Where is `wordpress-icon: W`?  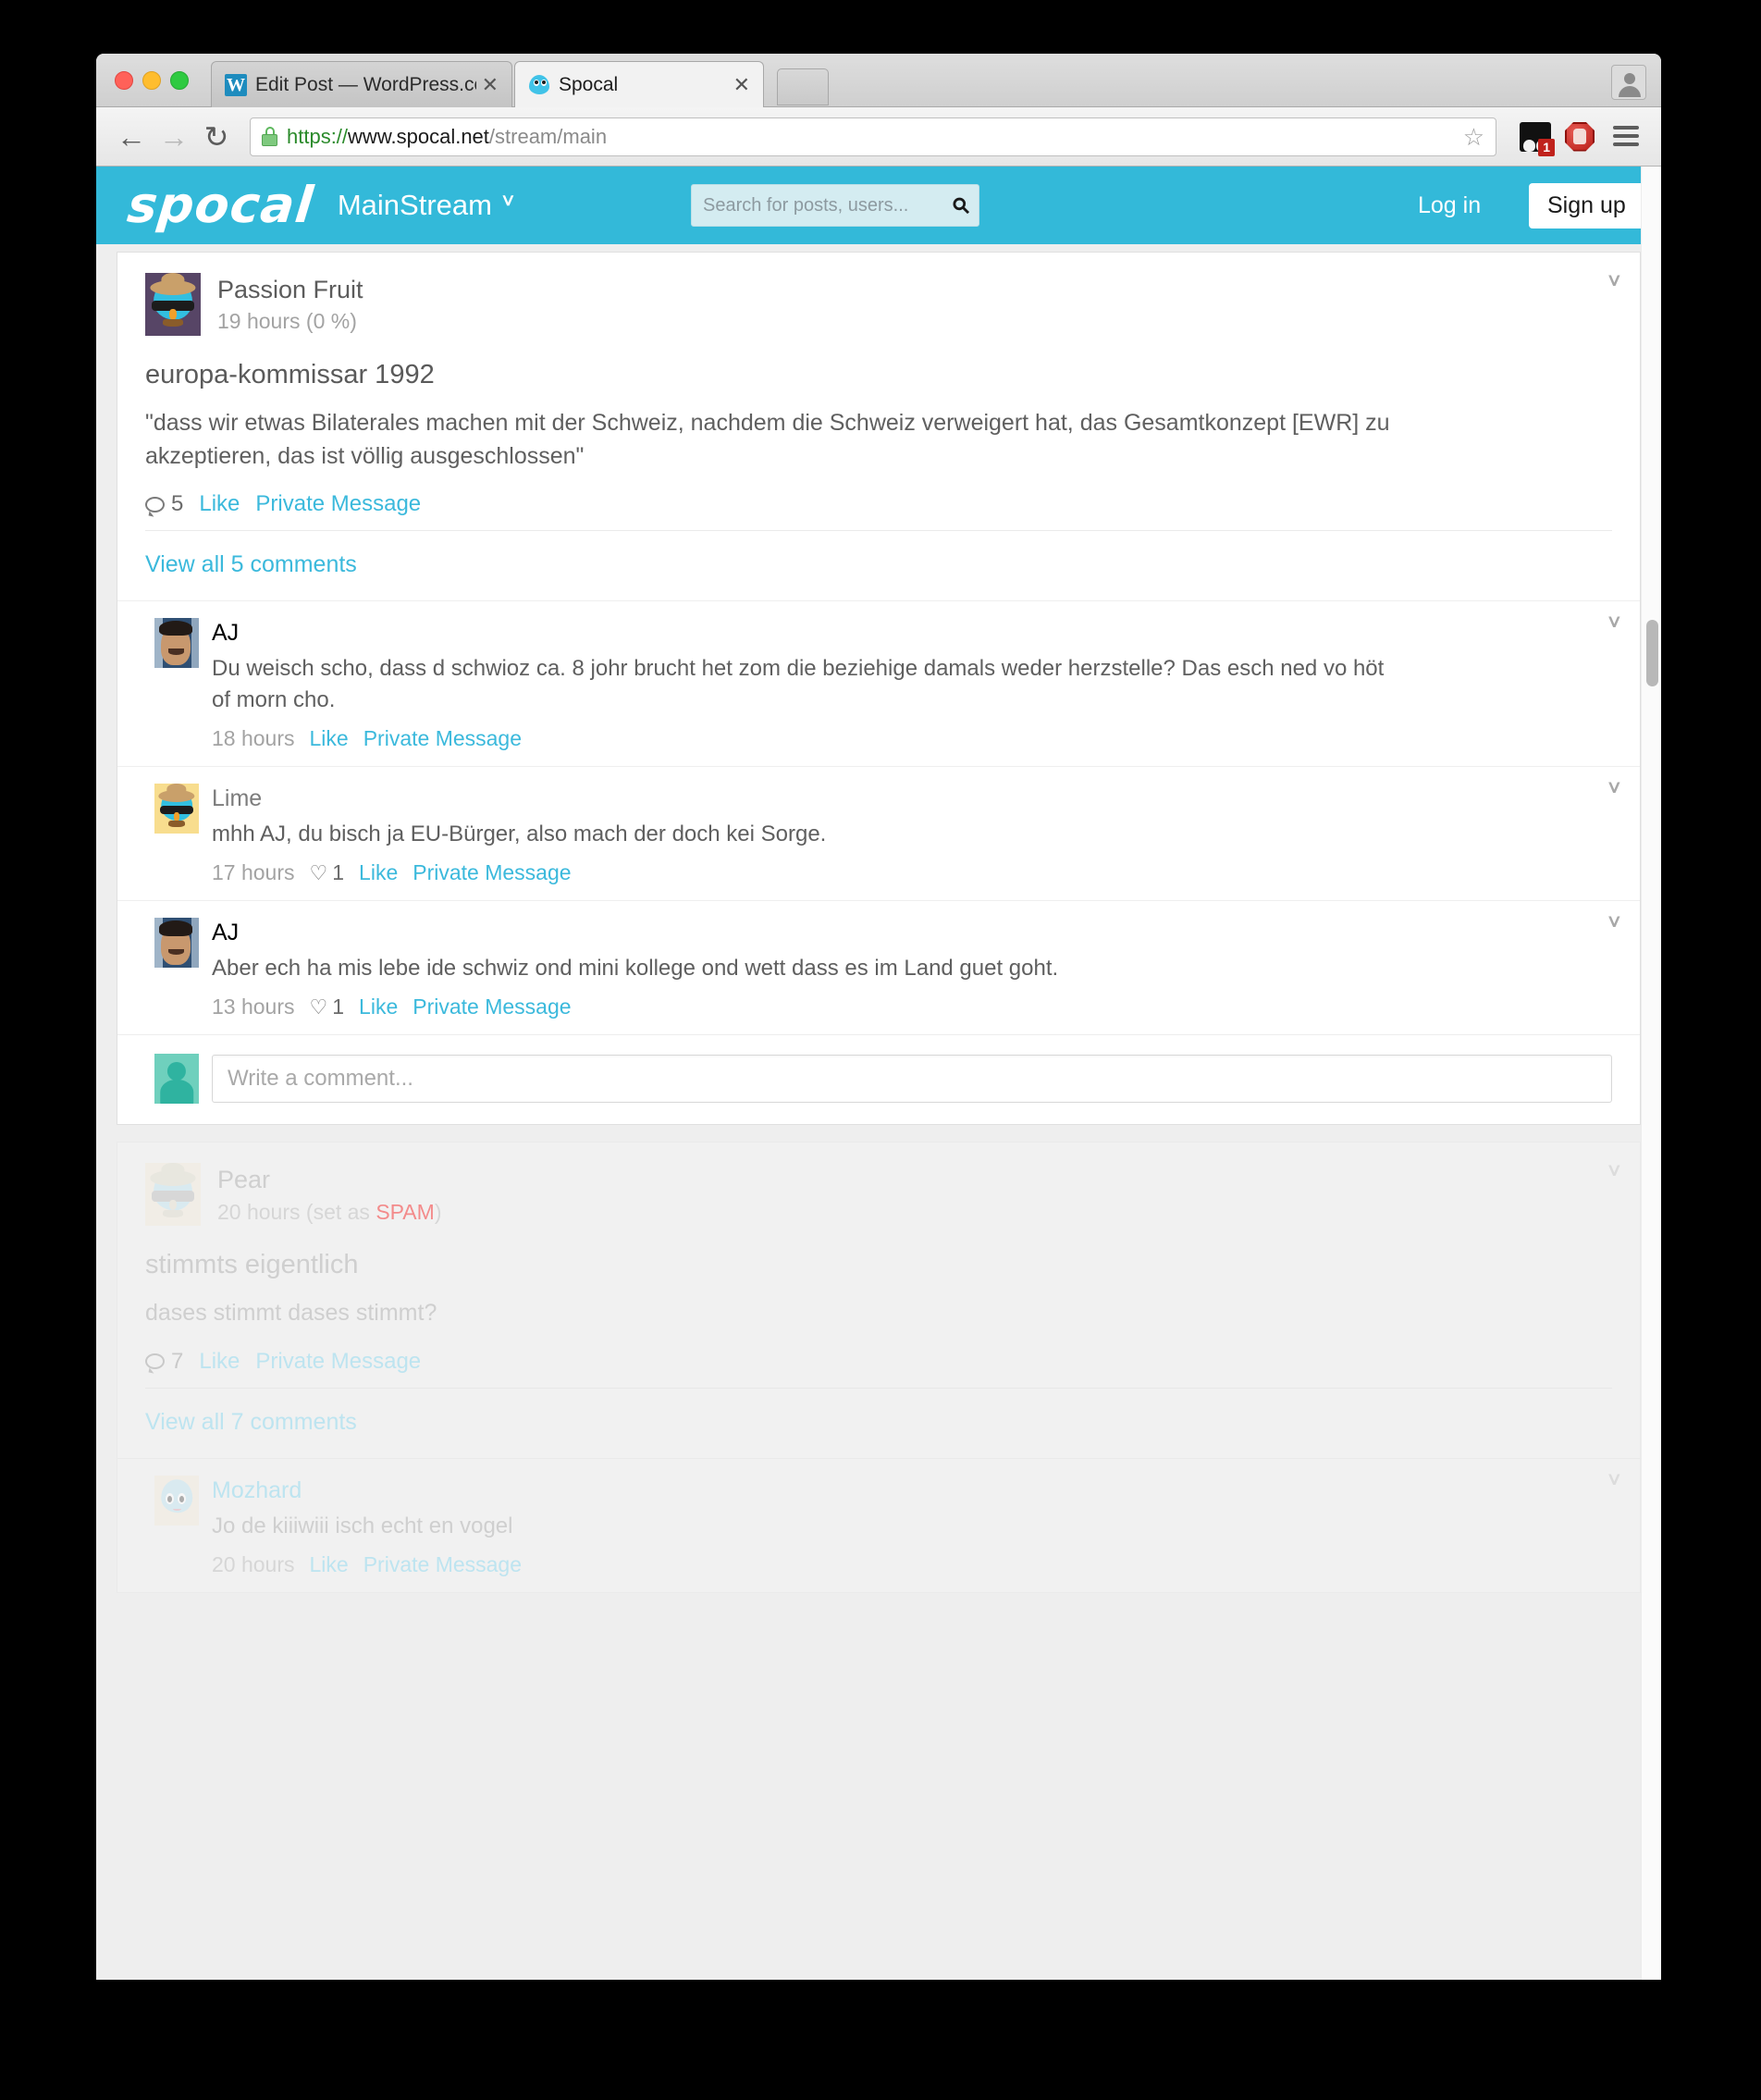
wordpress-icon: W is located at coordinates (236, 84).